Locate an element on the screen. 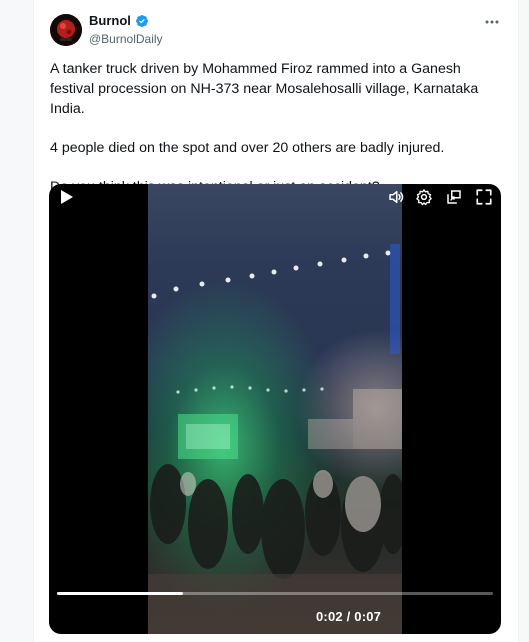  author-handle: @BurnolDaily is located at coordinates (126, 39).